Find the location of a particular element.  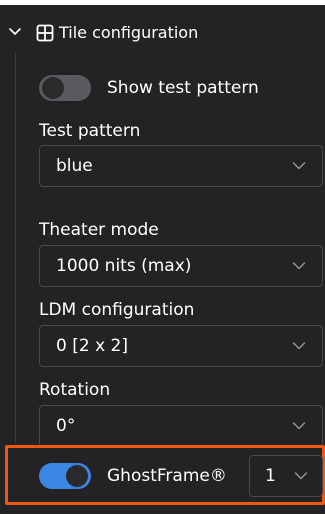

test-pattern-toggle-label: Show test pattern is located at coordinates (183, 88).